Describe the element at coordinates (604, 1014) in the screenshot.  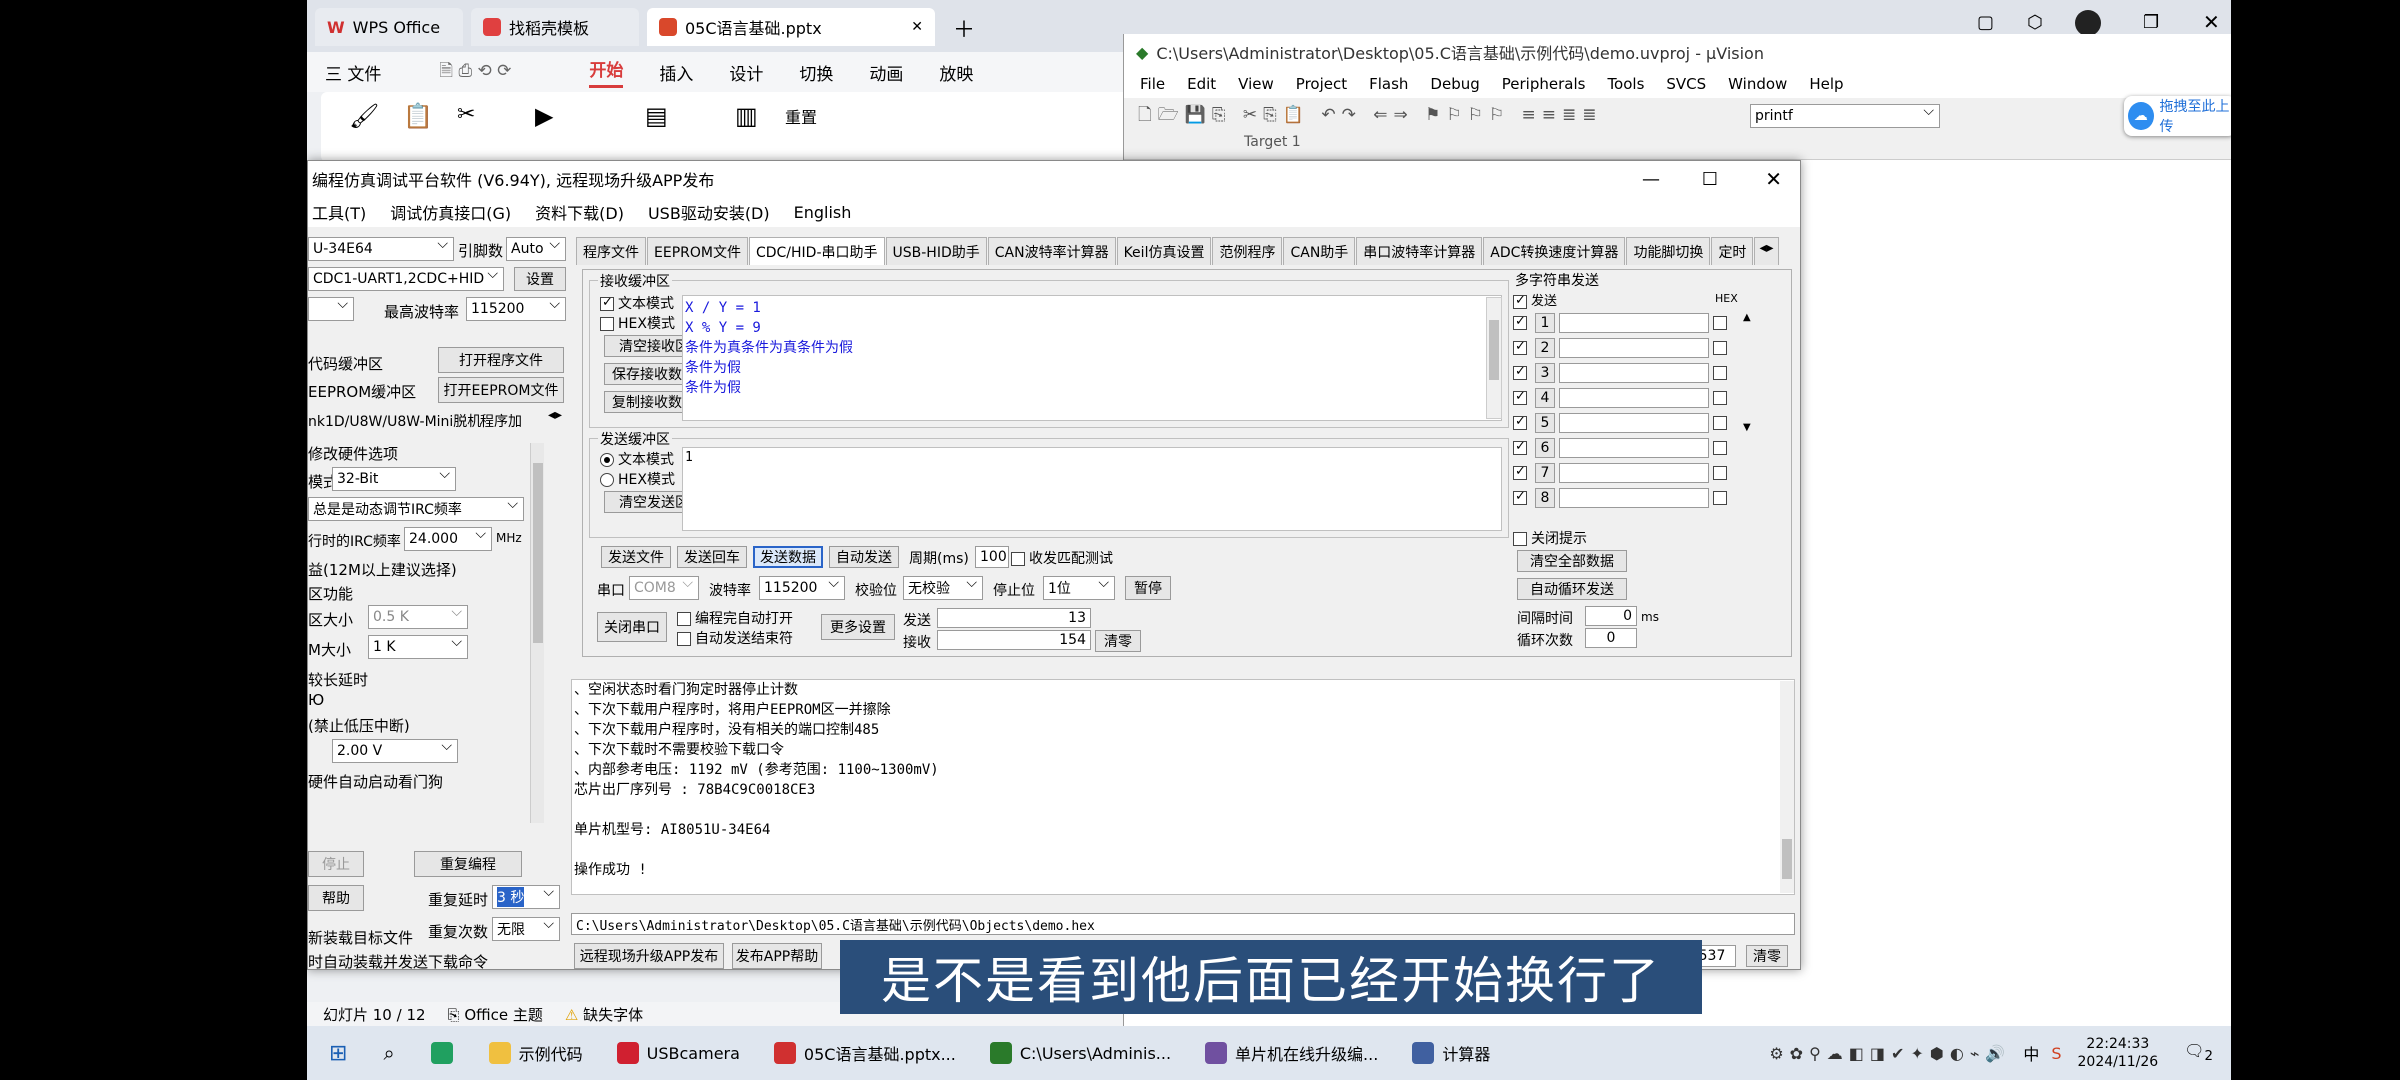
I see `font-status: ⚠ 缺失字体` at that location.